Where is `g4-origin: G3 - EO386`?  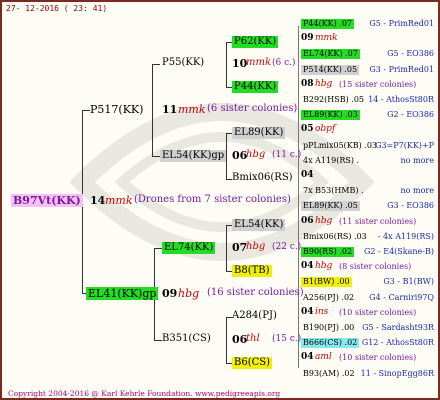 g4-origin: G3 - EO386 is located at coordinates (410, 205).